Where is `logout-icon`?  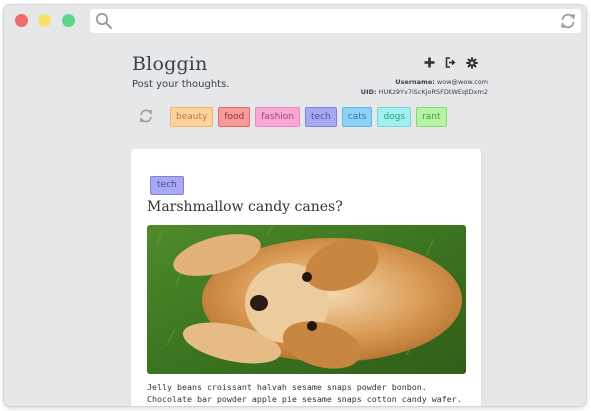 logout-icon is located at coordinates (450, 62).